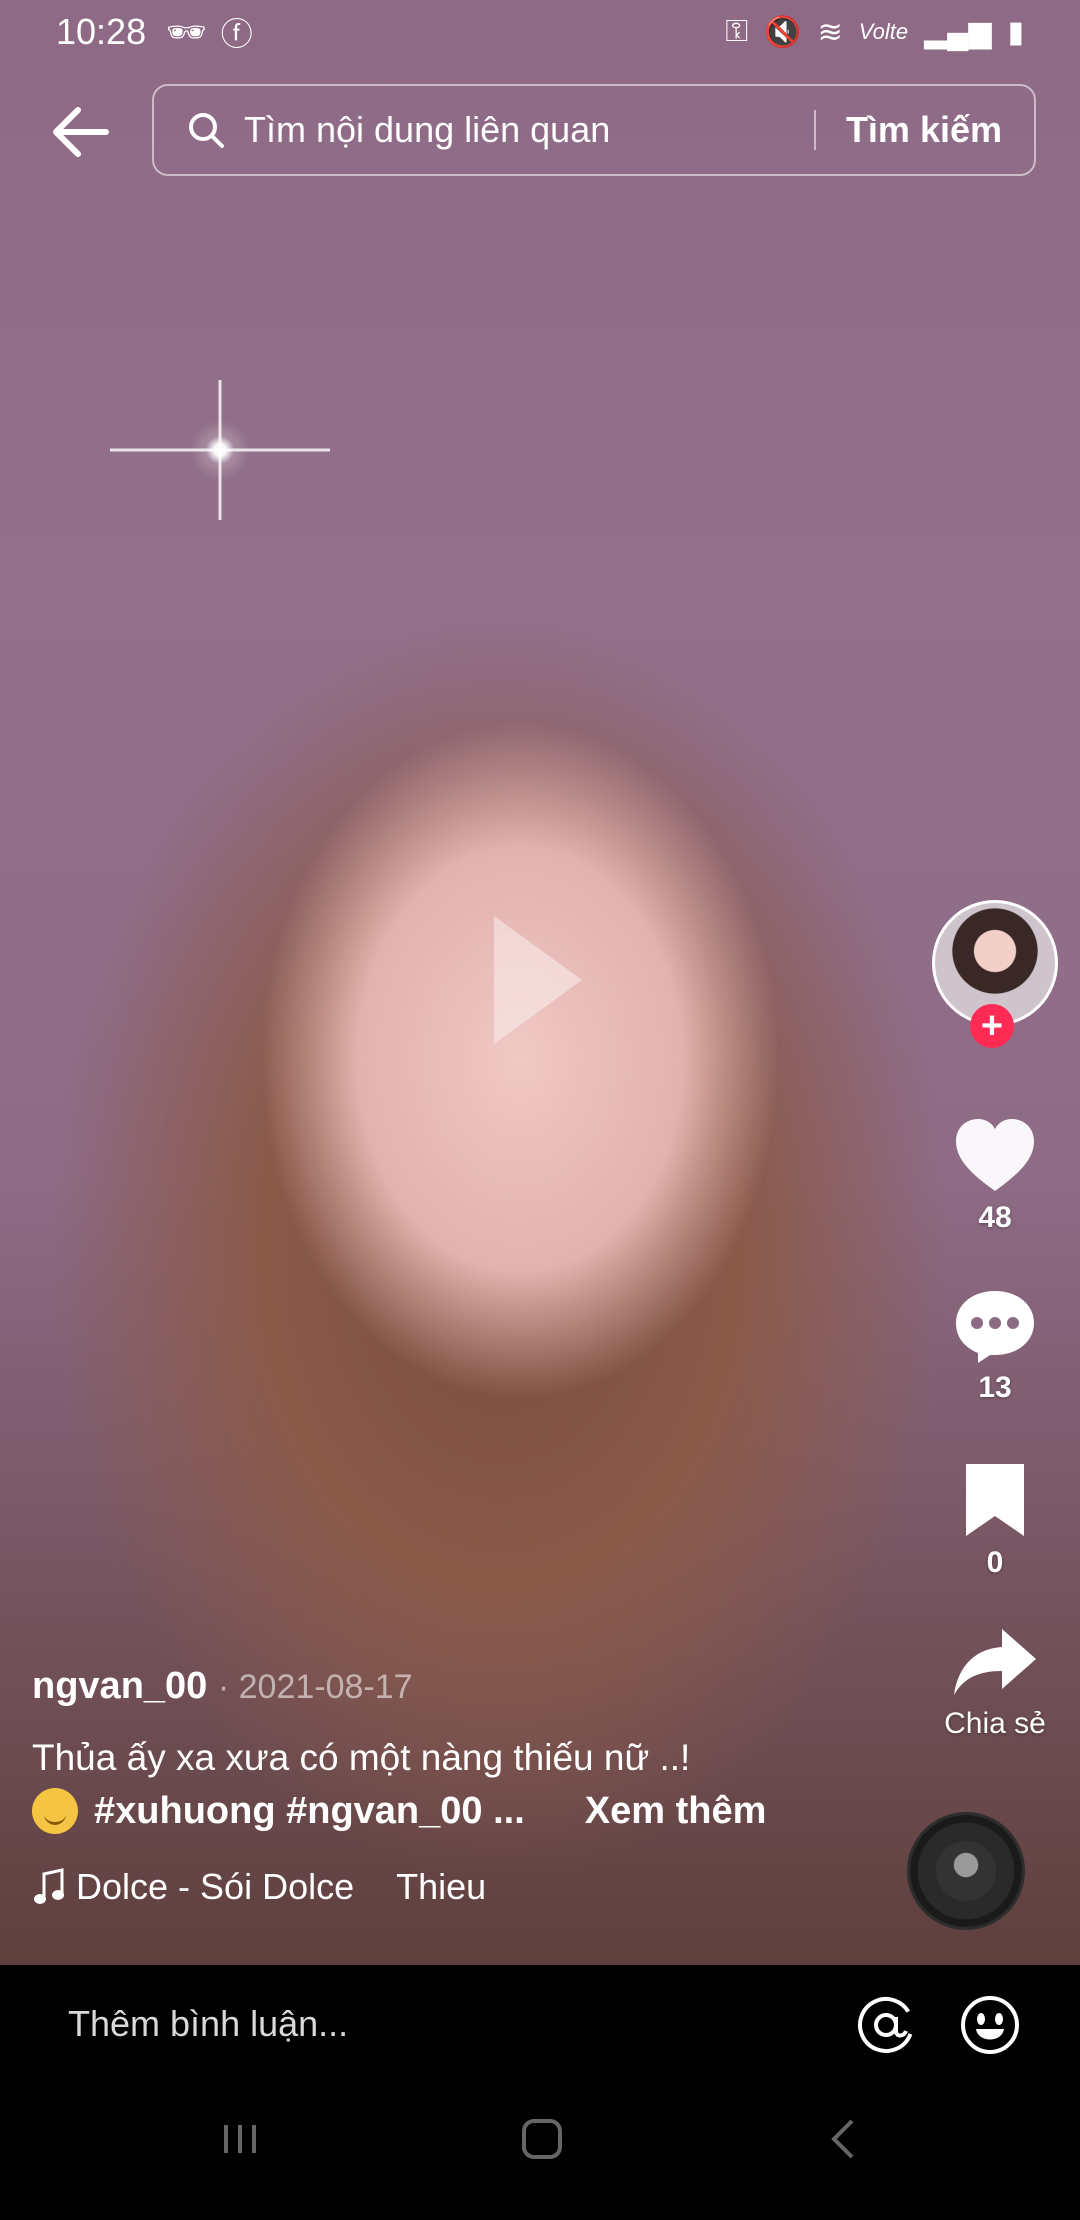  What do you see at coordinates (119, 1686) in the screenshot?
I see `author-name: ngvan_00` at bounding box center [119, 1686].